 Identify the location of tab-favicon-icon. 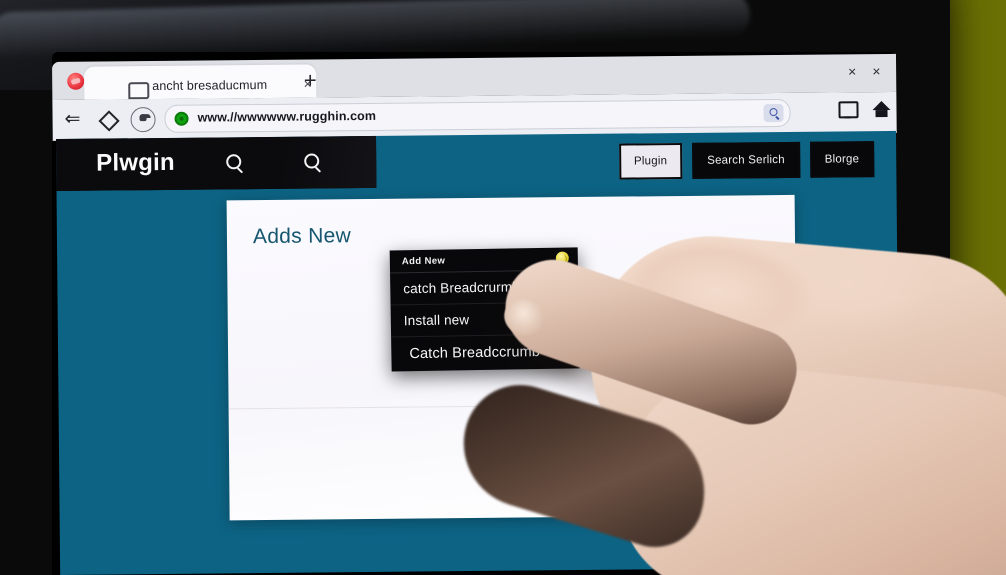
(139, 91).